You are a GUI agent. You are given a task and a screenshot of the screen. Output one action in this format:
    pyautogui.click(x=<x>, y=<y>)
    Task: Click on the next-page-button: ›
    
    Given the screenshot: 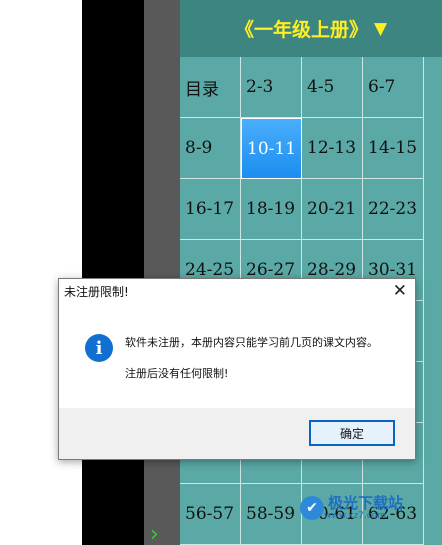 What is the action you would take?
    pyautogui.click(x=160, y=534)
    